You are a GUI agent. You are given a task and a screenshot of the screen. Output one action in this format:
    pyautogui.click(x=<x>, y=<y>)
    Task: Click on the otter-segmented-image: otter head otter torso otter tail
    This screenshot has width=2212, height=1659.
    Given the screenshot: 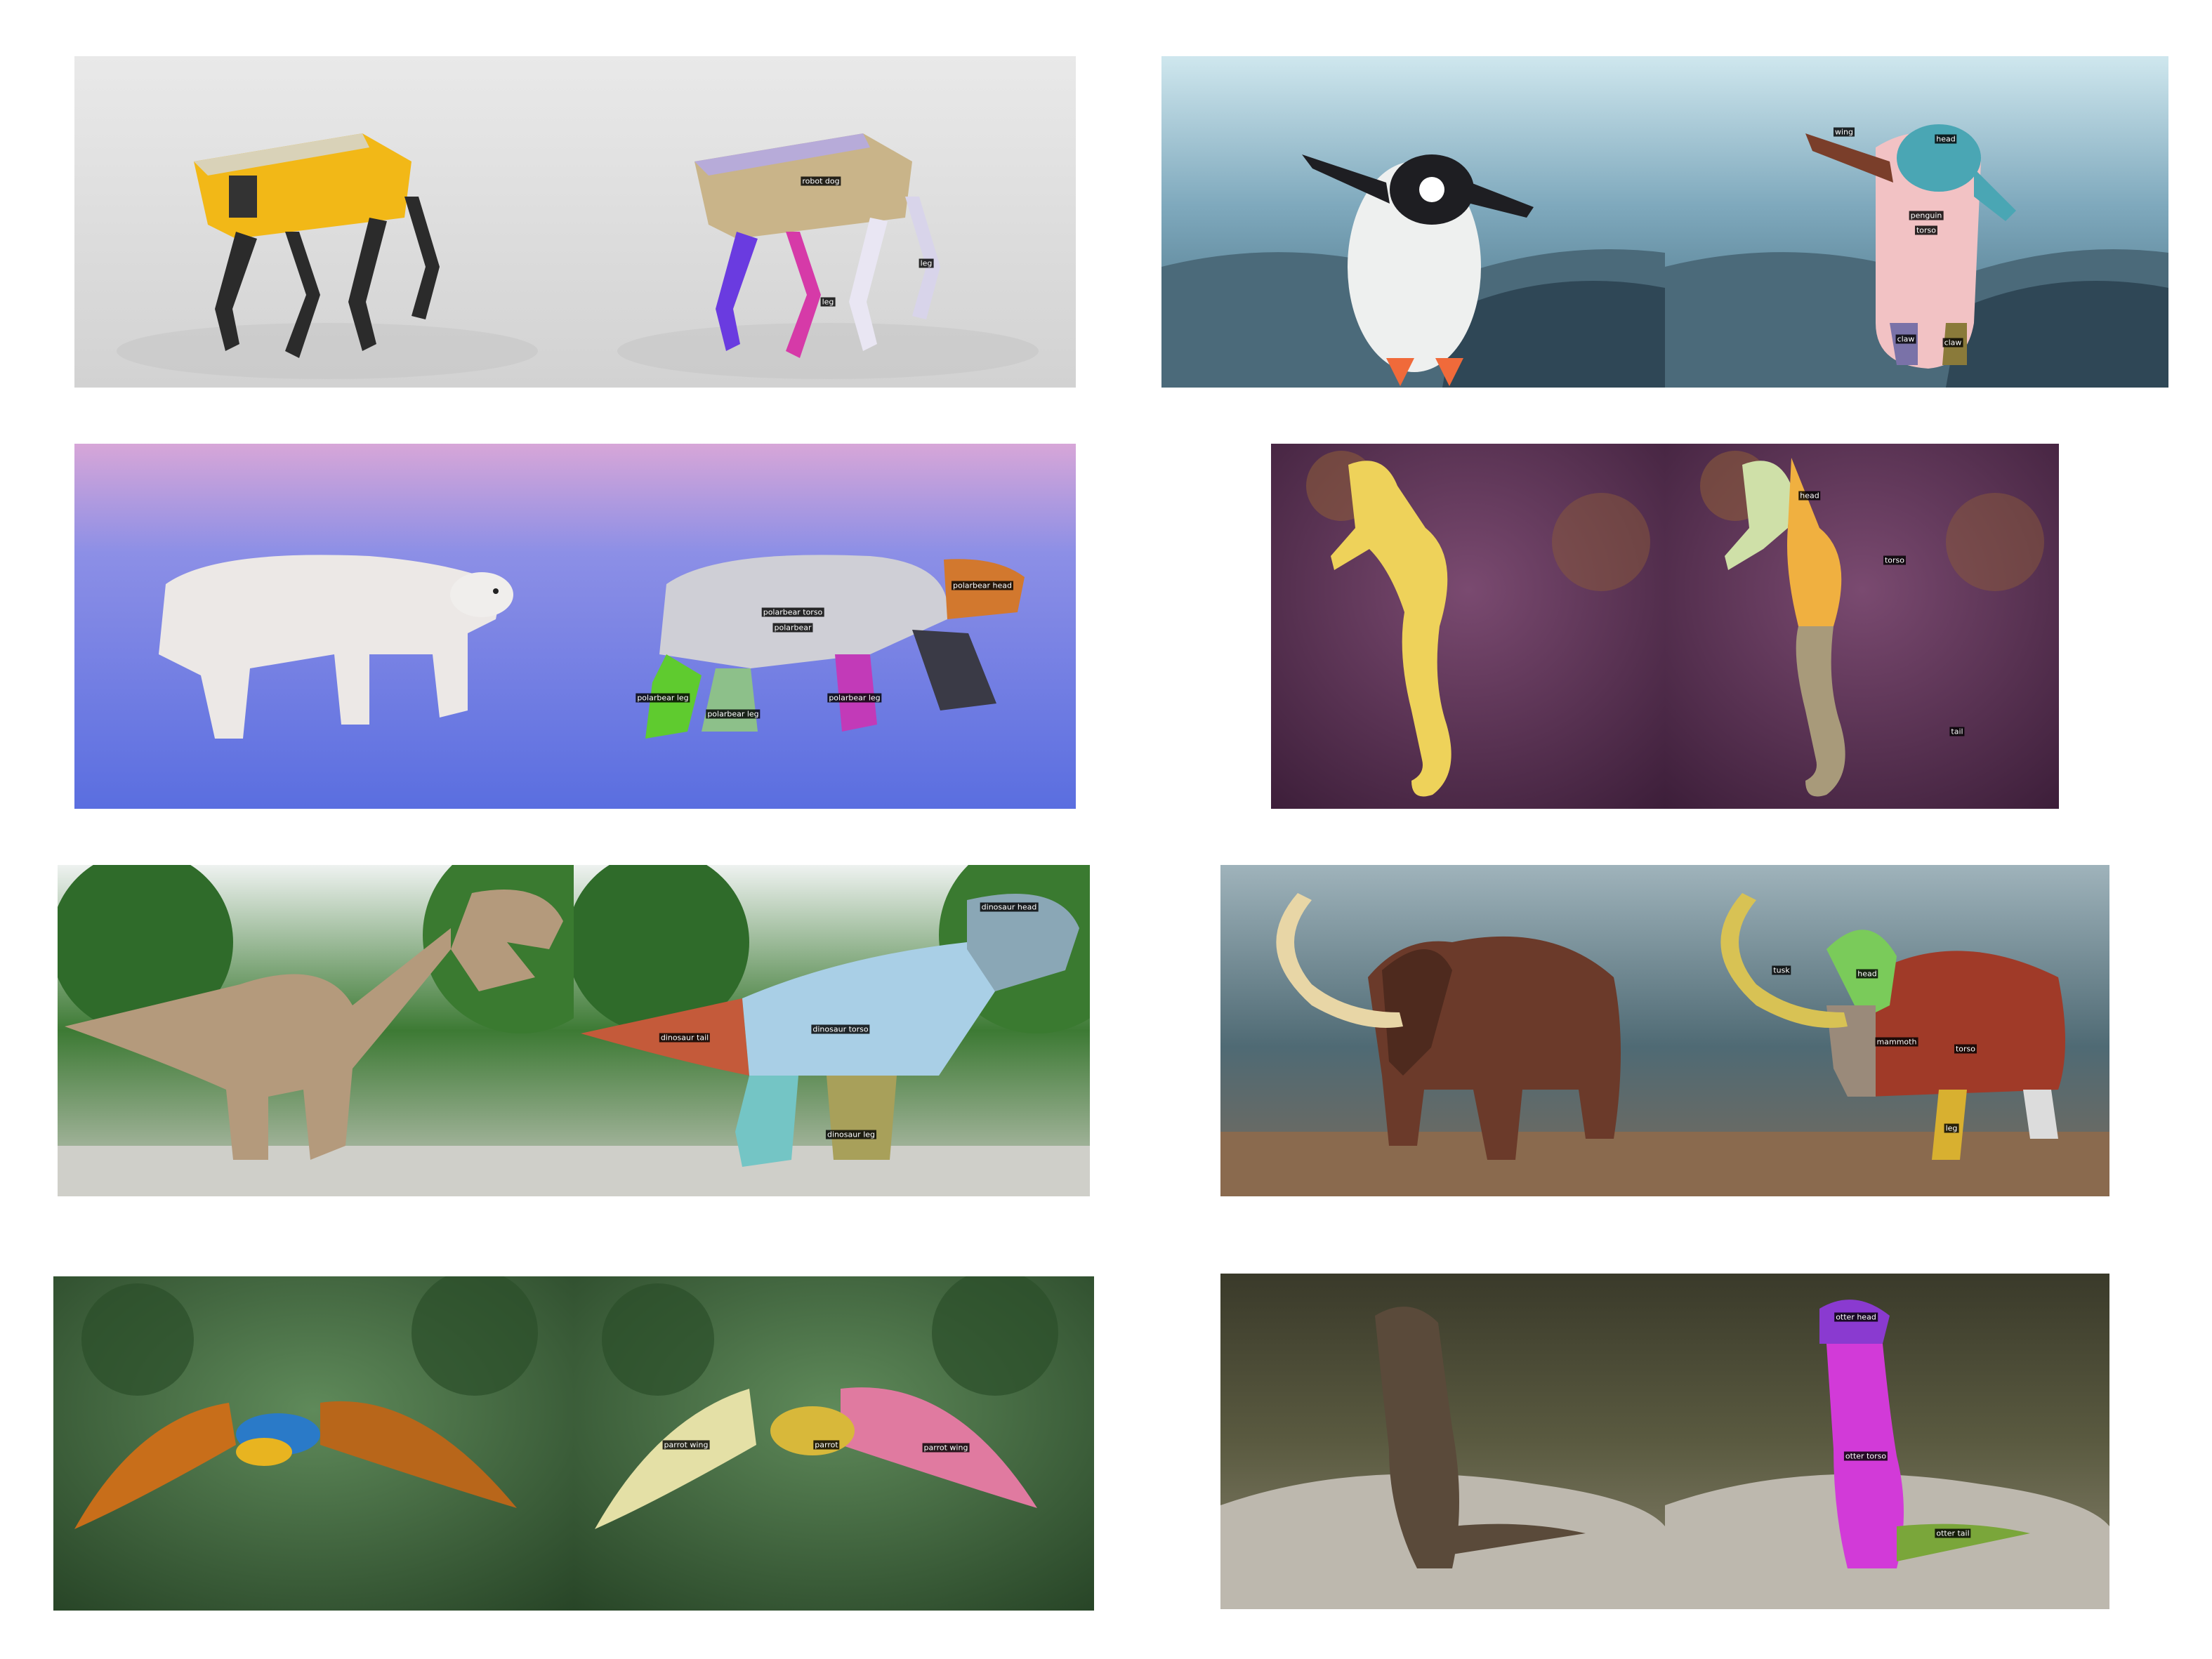 What is the action you would take?
    pyautogui.click(x=1887, y=1442)
    